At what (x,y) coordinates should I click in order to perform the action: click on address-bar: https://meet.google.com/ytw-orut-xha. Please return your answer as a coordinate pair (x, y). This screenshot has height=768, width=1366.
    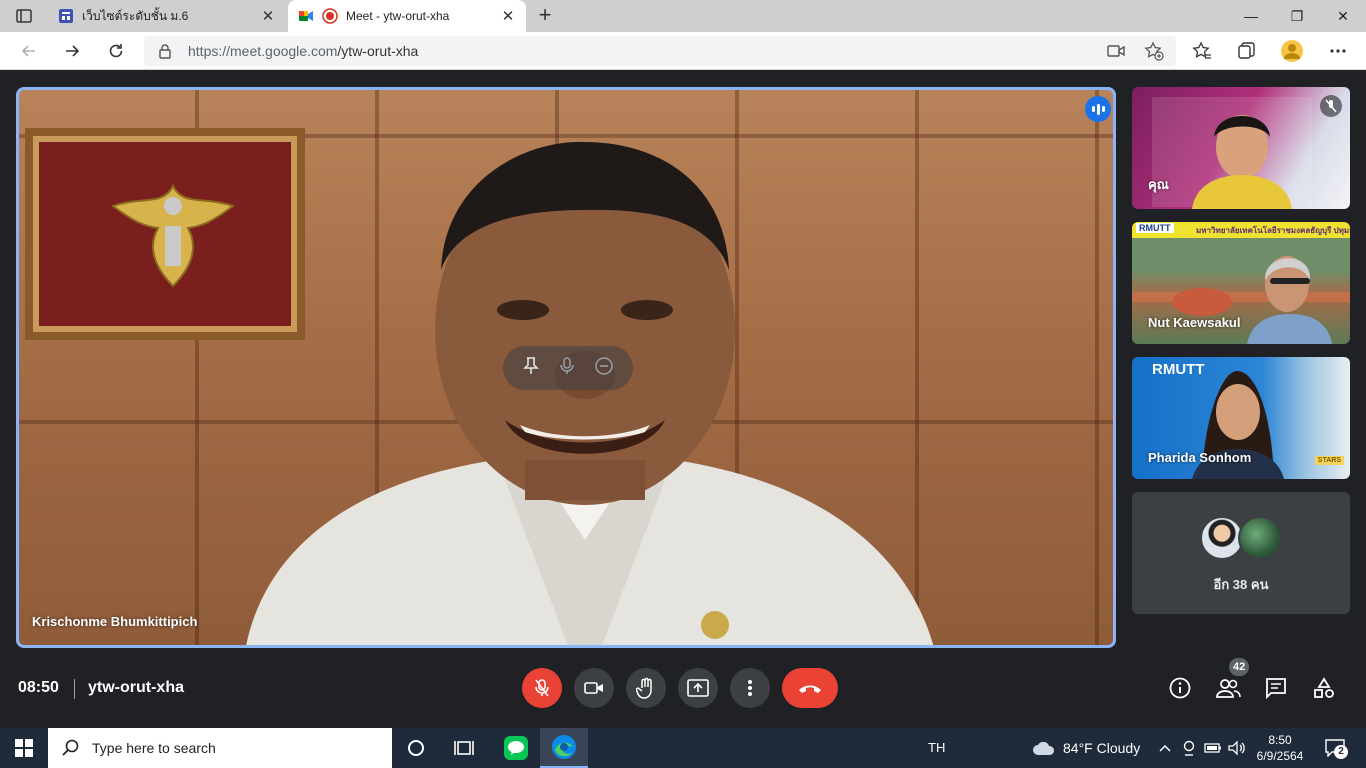
    Looking at the image, I should click on (660, 51).